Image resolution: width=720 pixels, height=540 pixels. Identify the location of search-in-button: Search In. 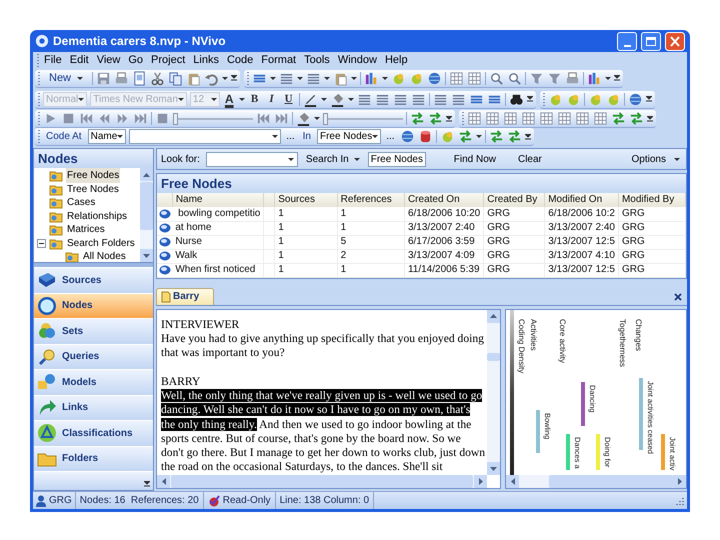
(333, 159).